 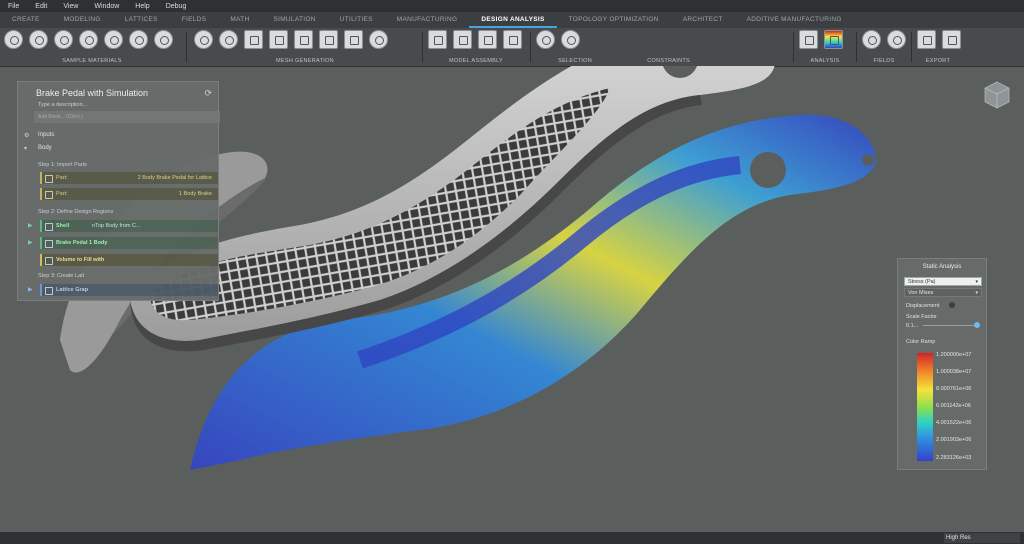 What do you see at coordinates (49, 179) in the screenshot?
I see `part-icon` at bounding box center [49, 179].